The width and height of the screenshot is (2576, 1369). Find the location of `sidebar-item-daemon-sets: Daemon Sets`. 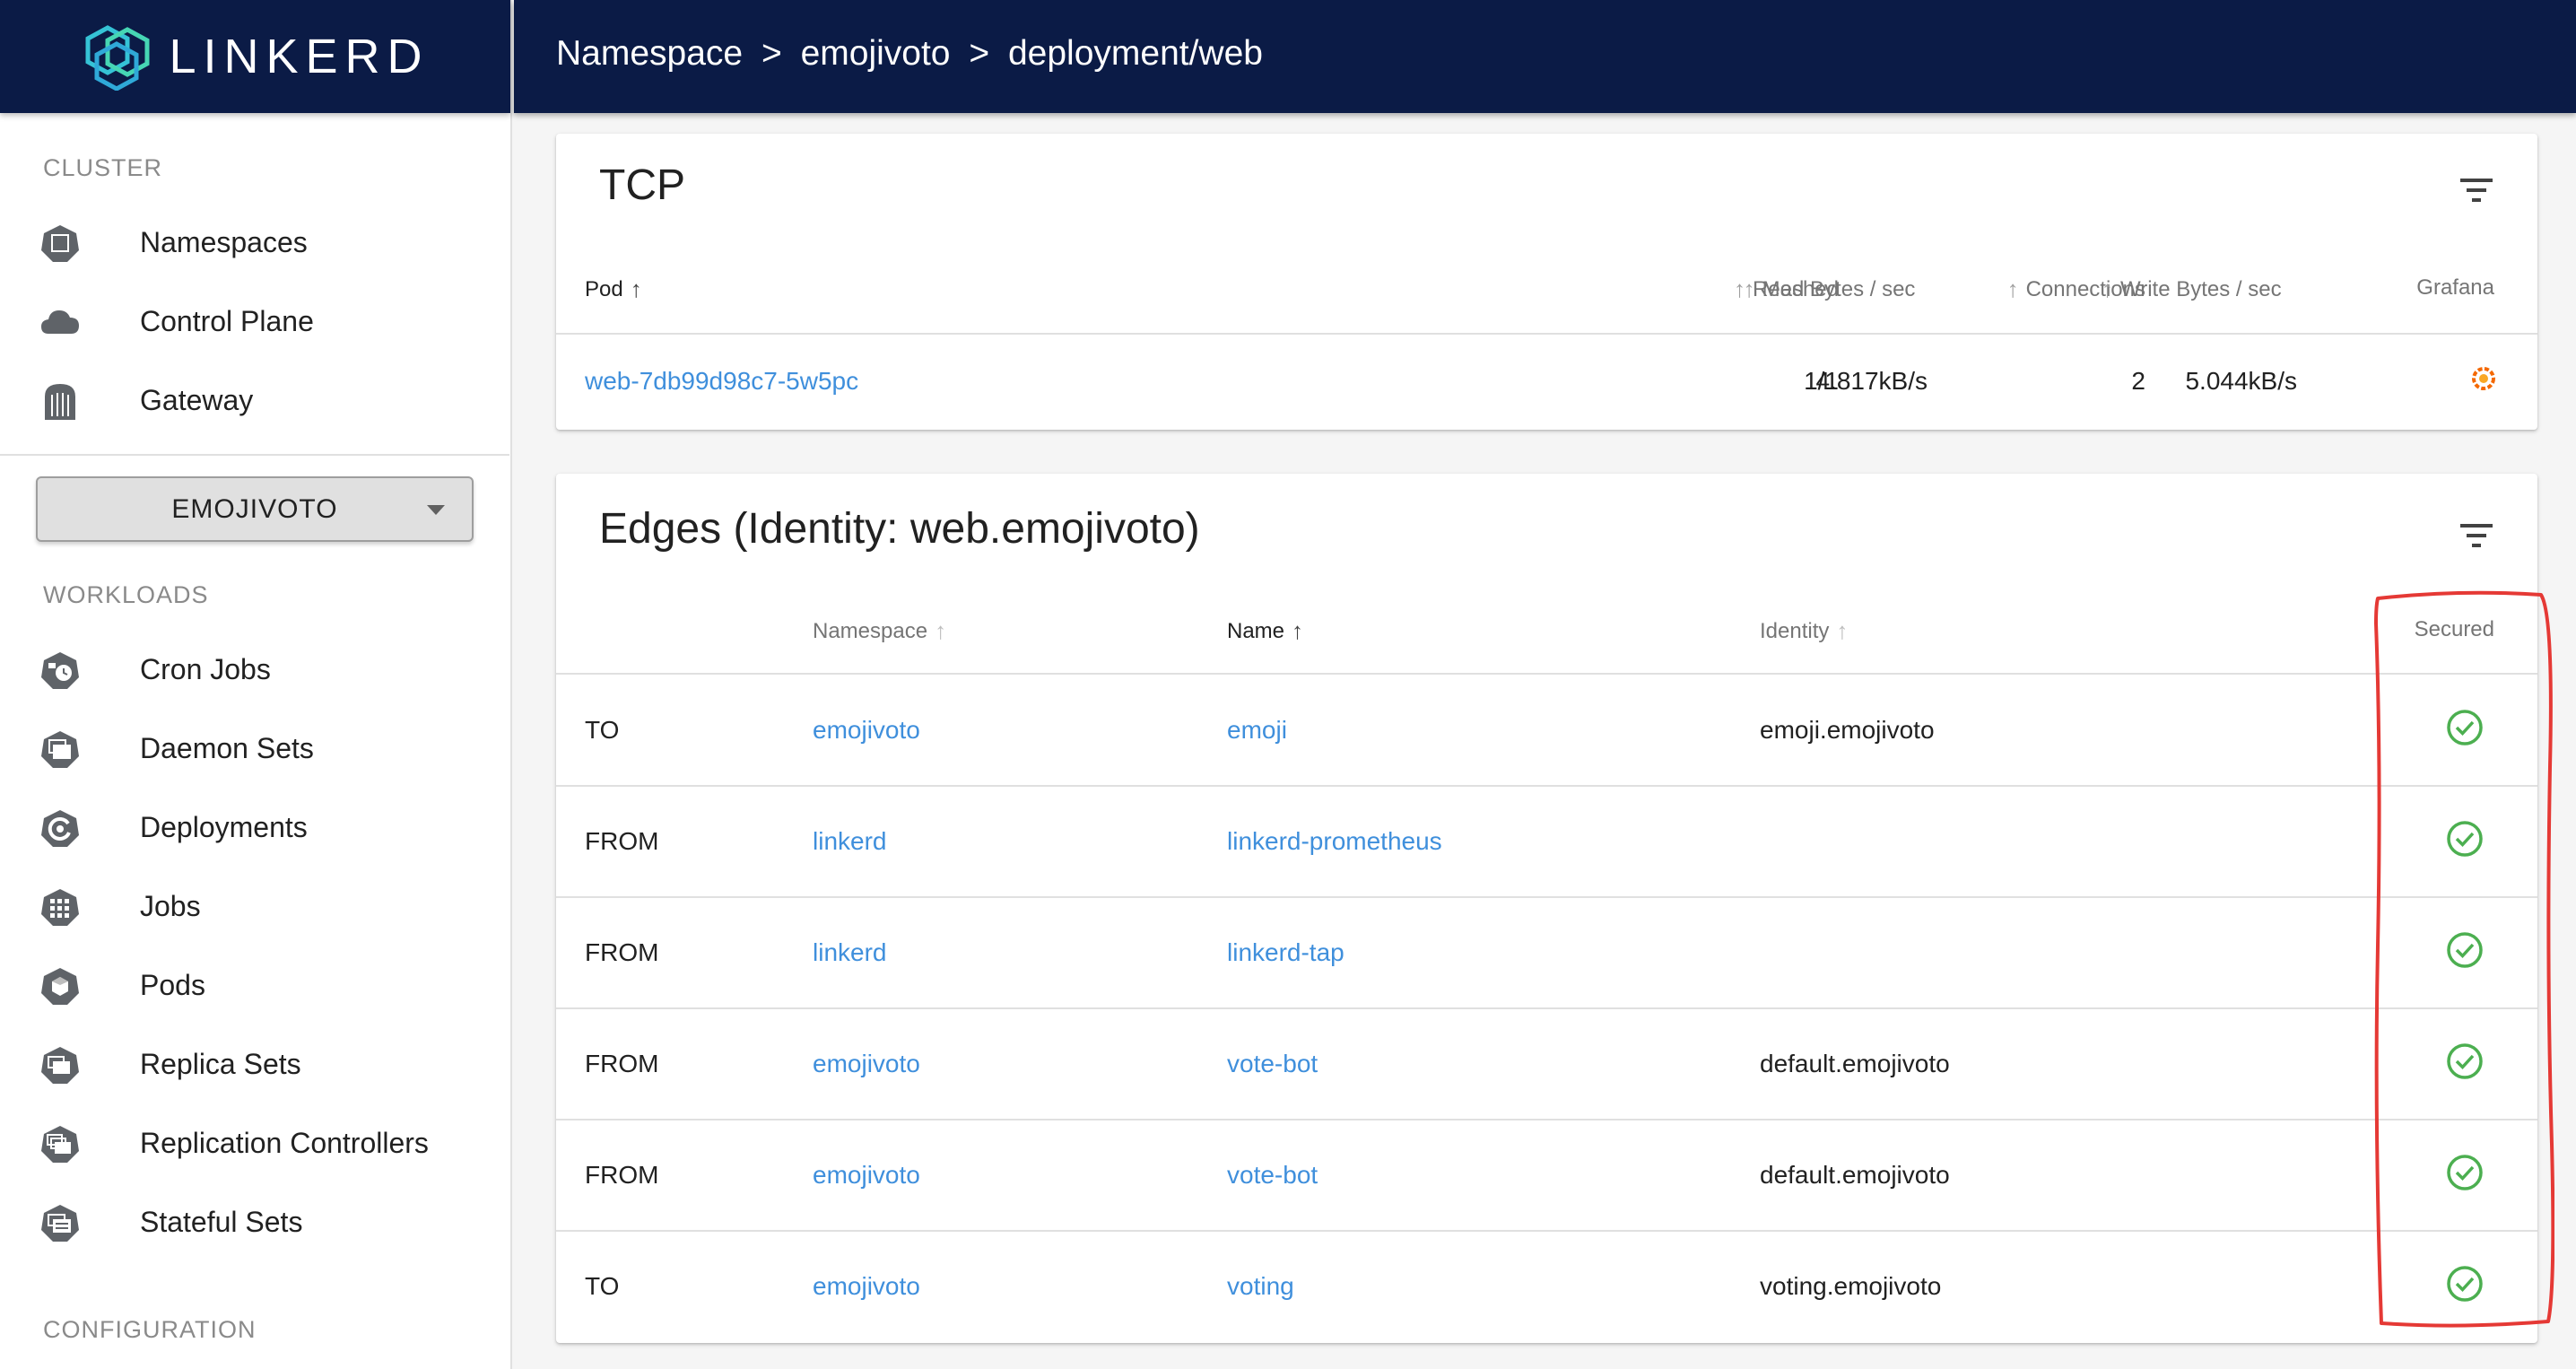

sidebar-item-daemon-sets: Daemon Sets is located at coordinates (254, 748).